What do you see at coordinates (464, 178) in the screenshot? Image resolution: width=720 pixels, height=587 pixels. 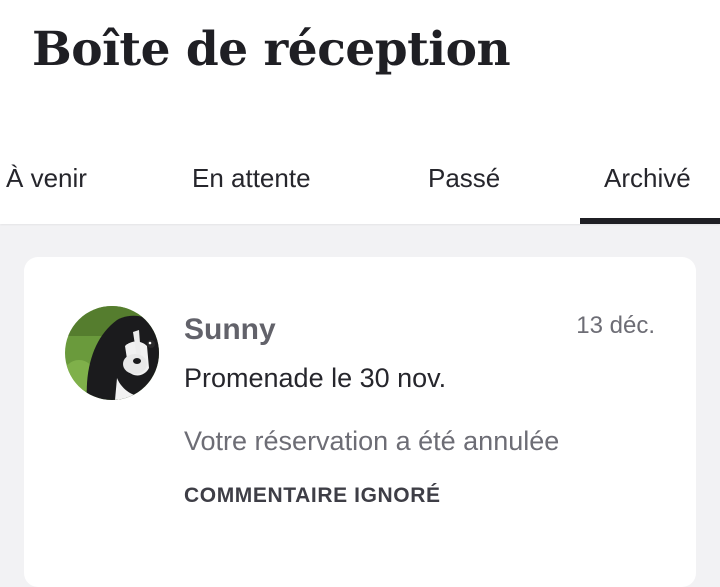 I see `tab-past-label: Passé` at bounding box center [464, 178].